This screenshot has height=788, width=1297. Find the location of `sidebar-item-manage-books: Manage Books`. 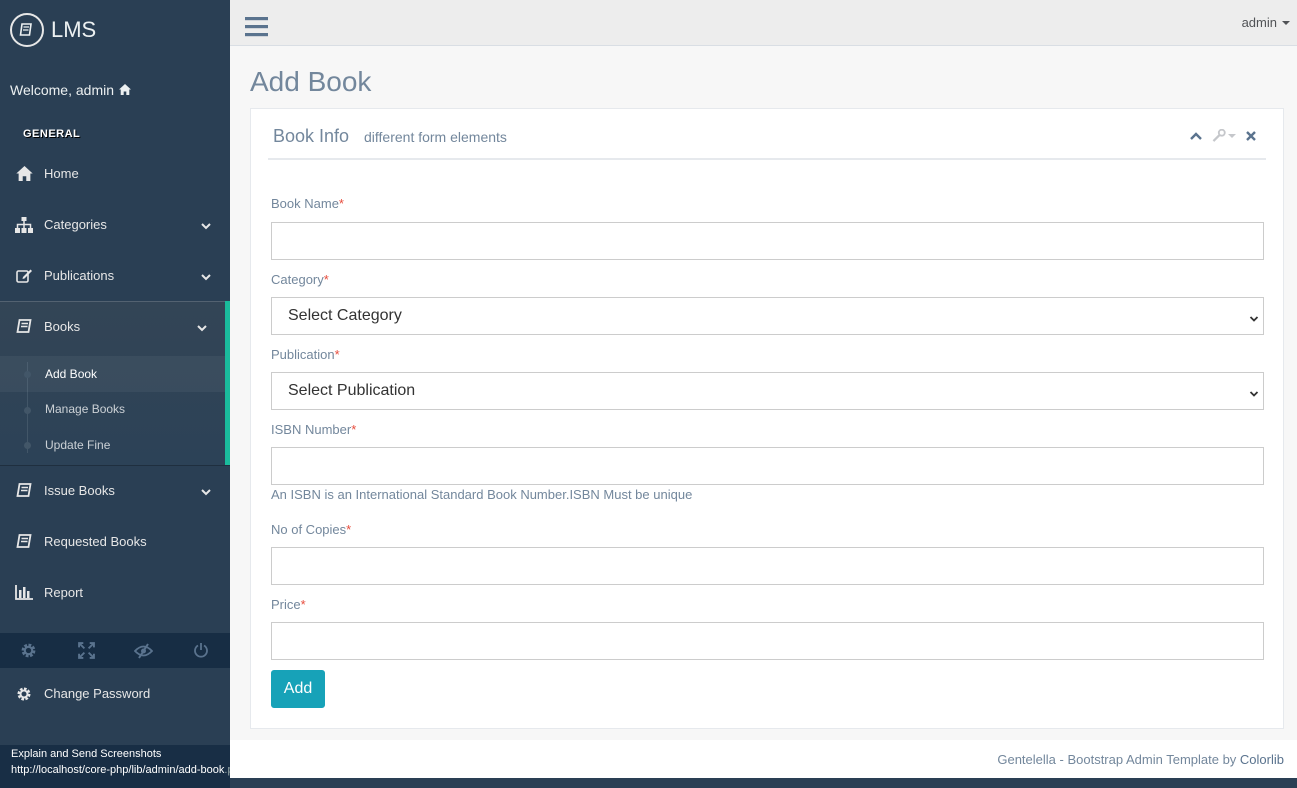

sidebar-item-manage-books: Manage Books is located at coordinates (112, 410).